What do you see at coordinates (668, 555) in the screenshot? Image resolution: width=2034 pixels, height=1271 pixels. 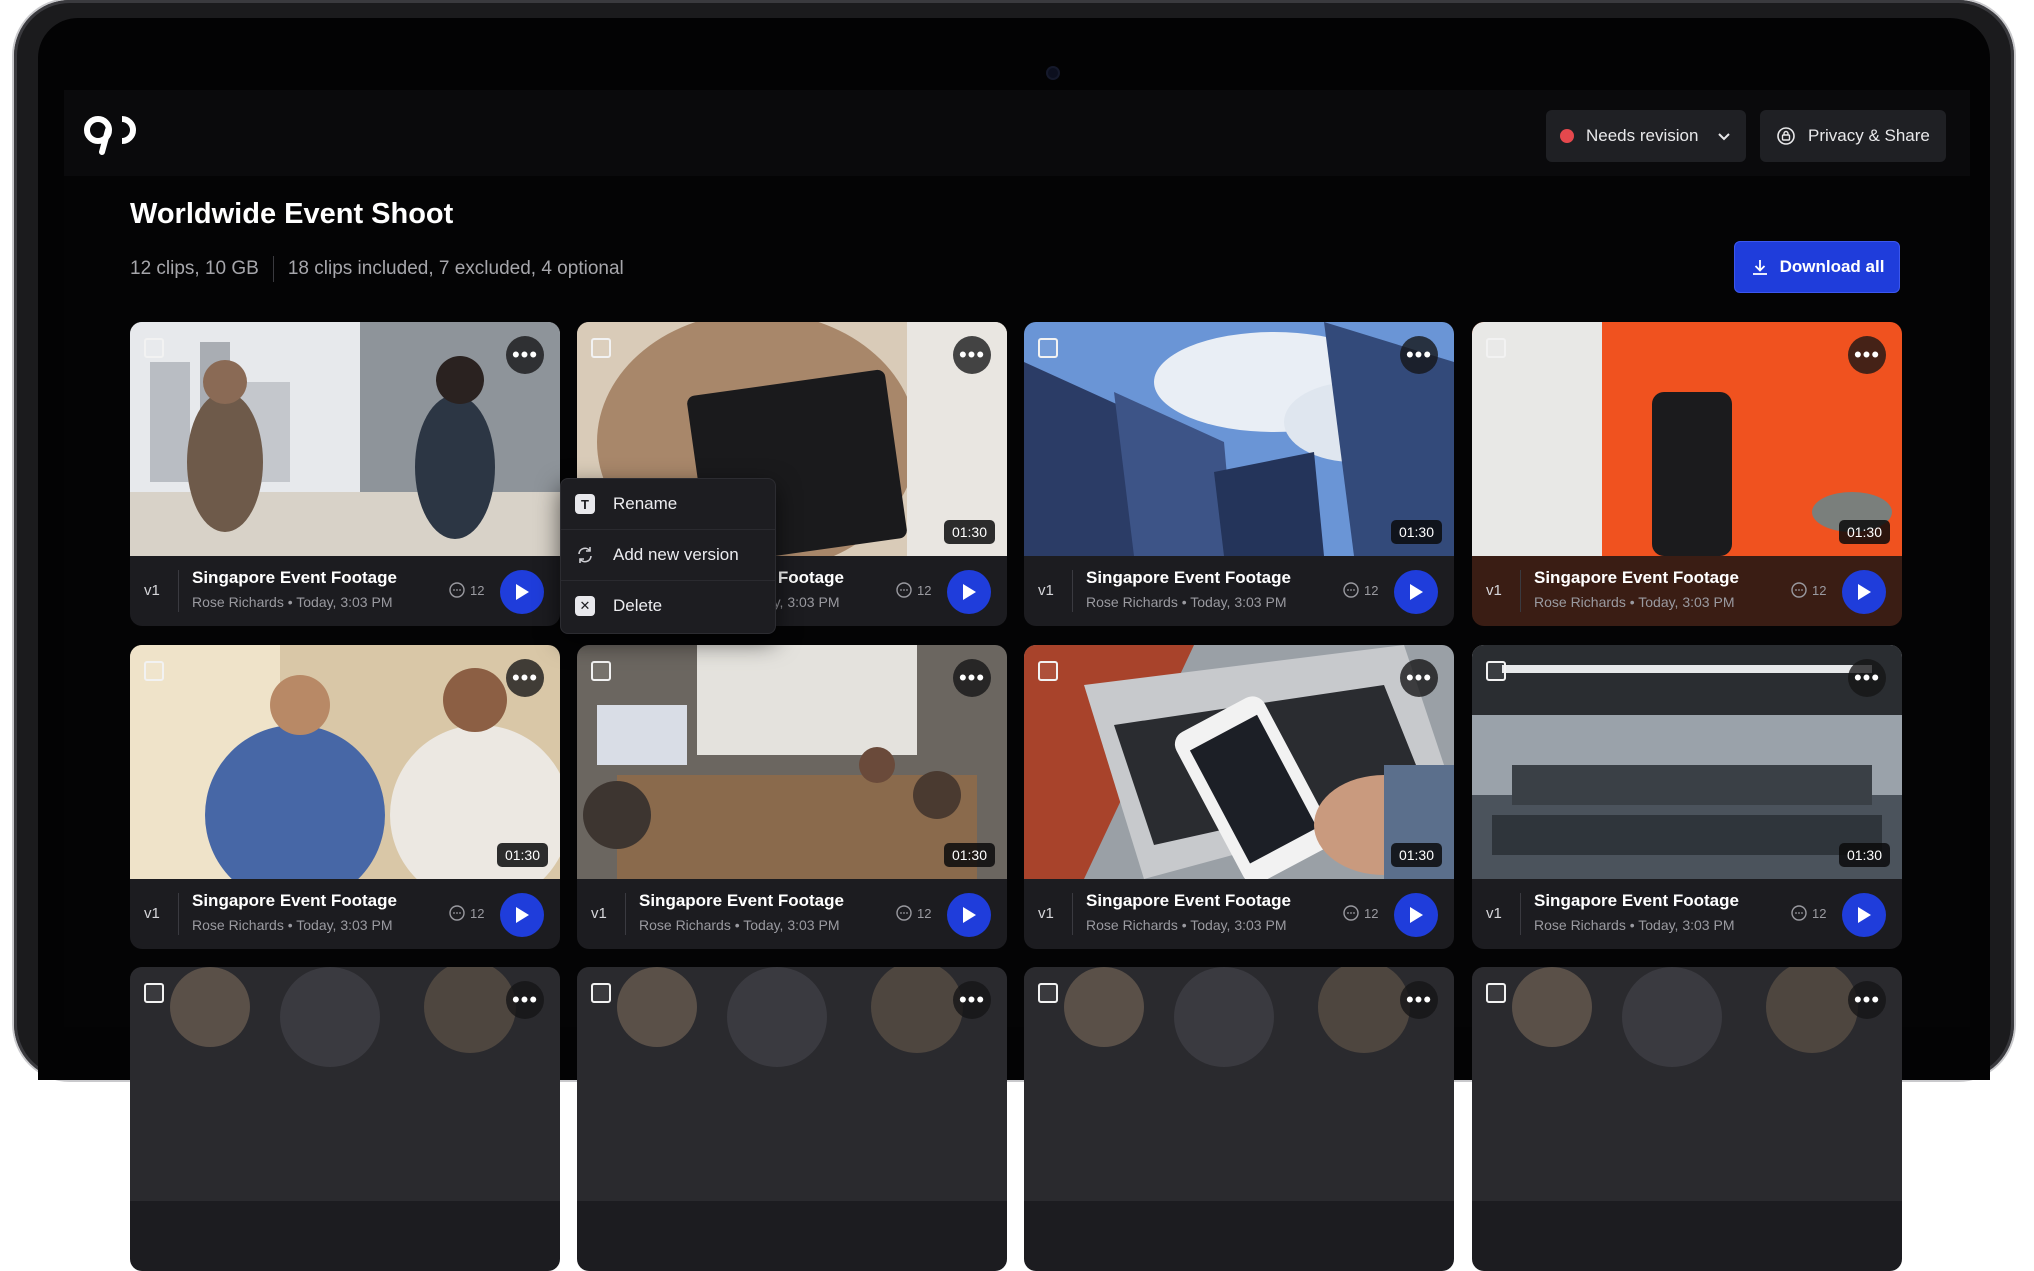 I see `menu-item-add-new-version: Add new version` at bounding box center [668, 555].